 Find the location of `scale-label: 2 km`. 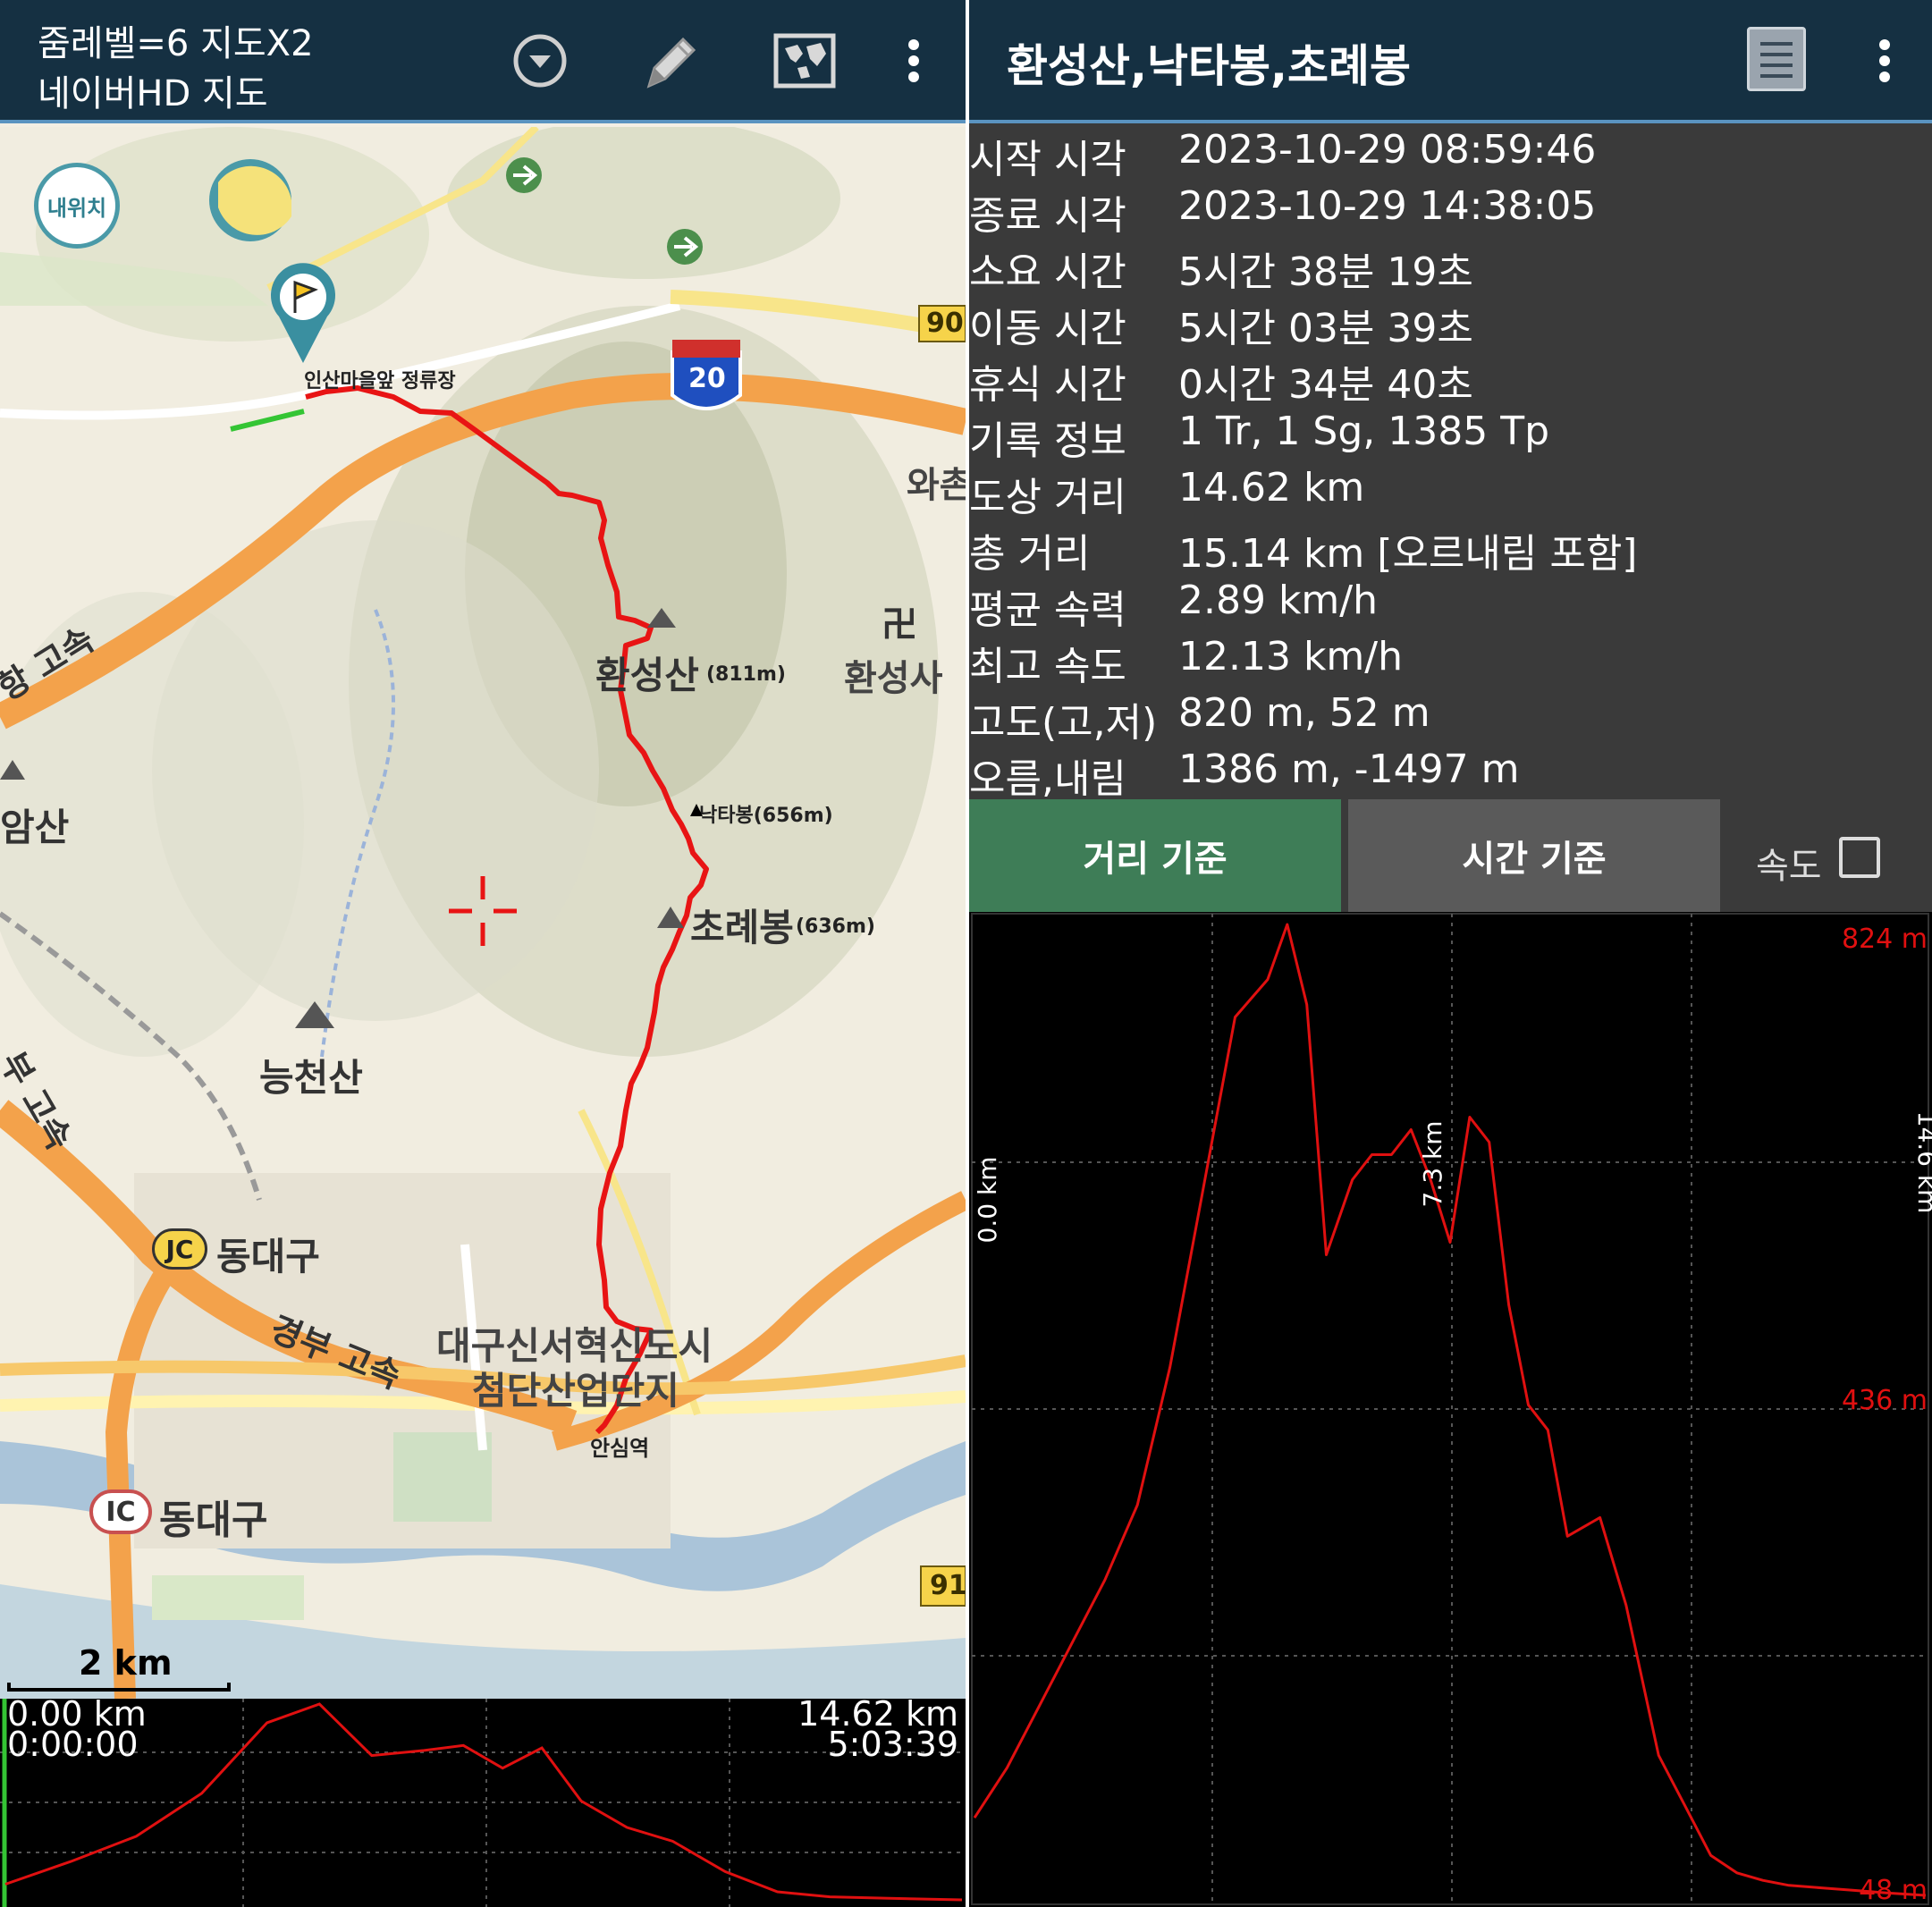

scale-label: 2 km is located at coordinates (126, 1663).